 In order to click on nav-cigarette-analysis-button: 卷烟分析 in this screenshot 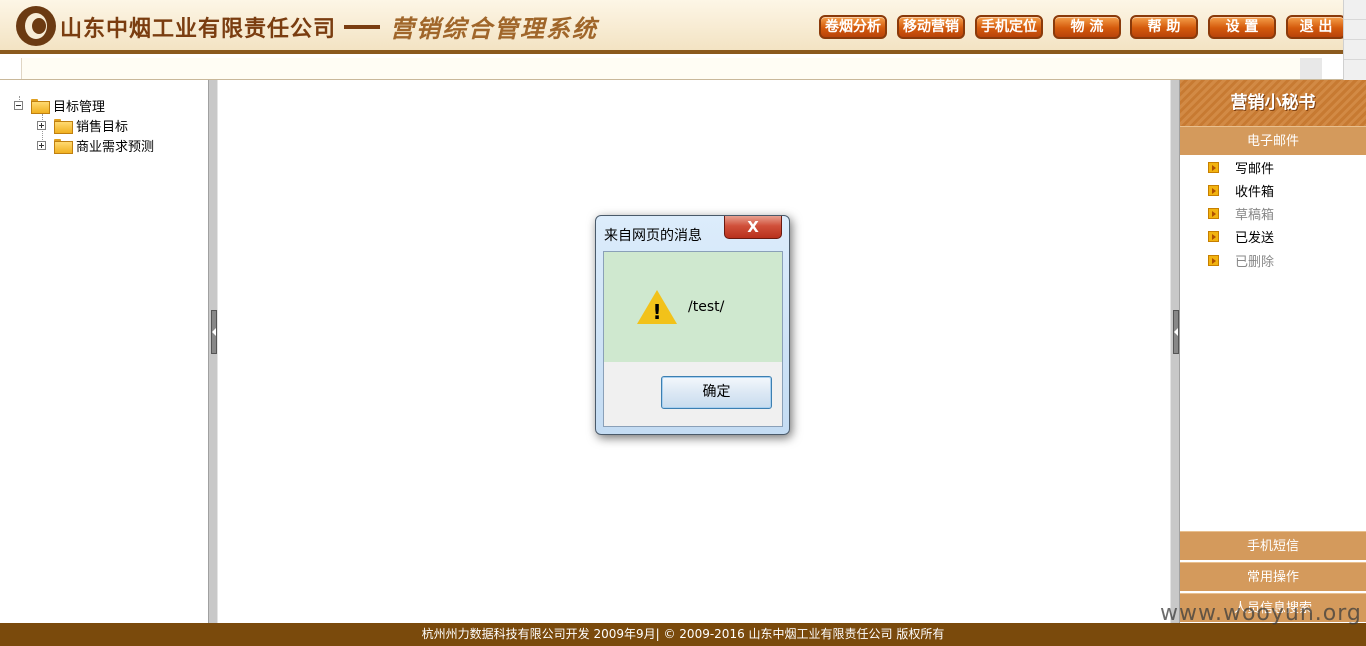, I will do `click(853, 27)`.